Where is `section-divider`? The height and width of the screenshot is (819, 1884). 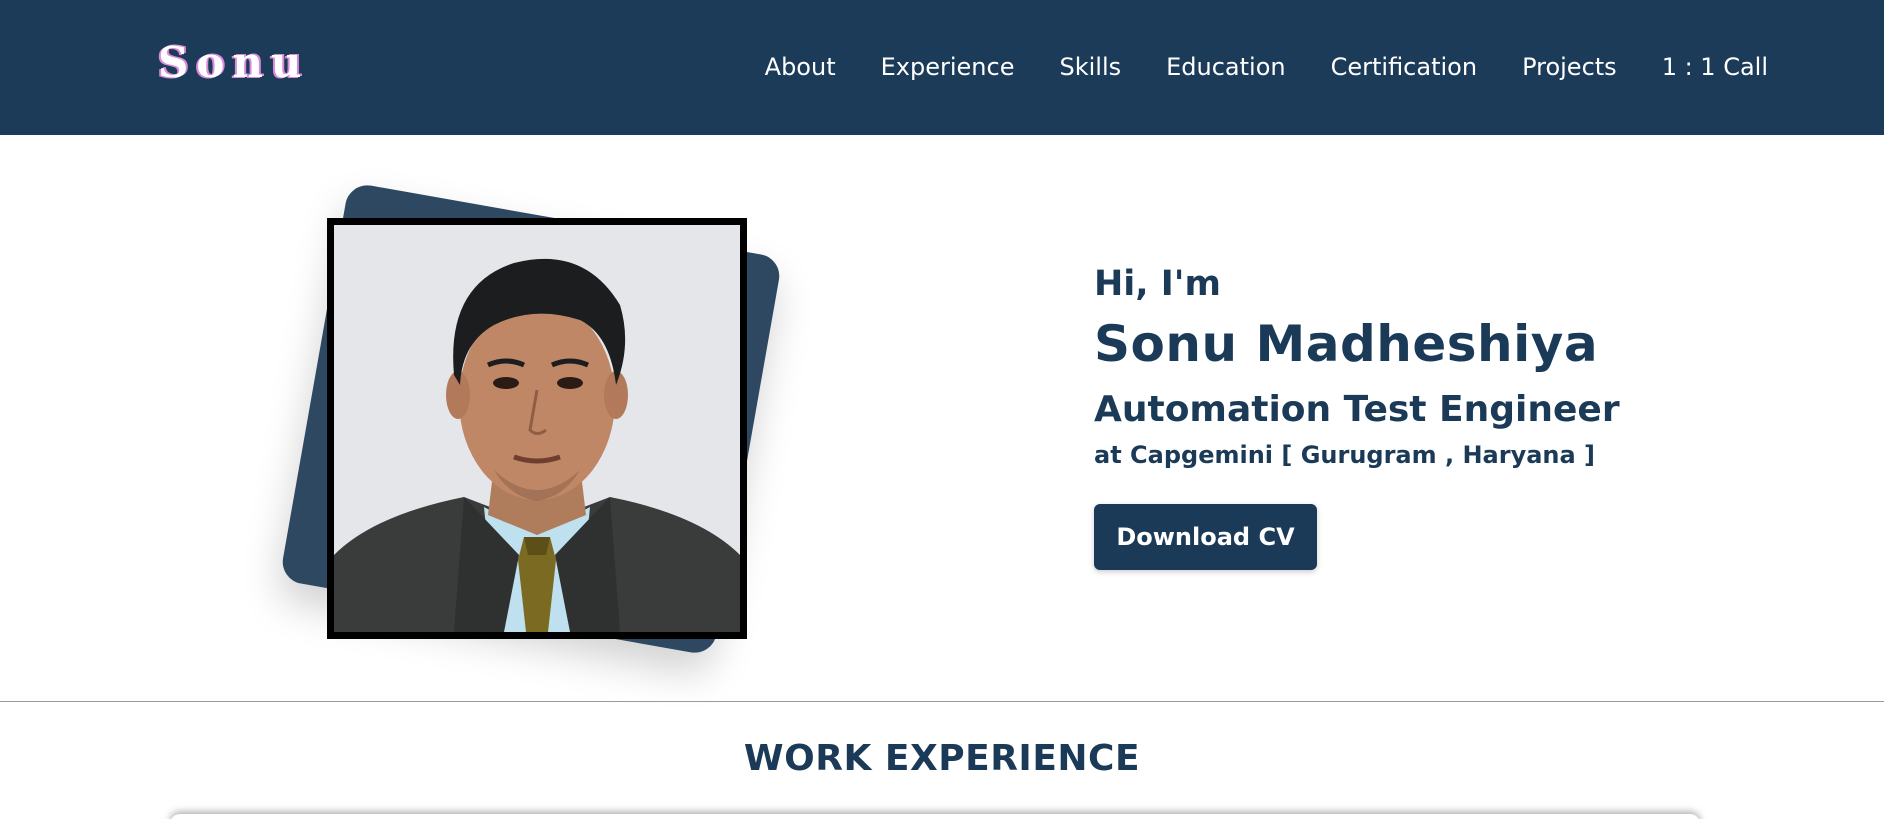 section-divider is located at coordinates (942, 701).